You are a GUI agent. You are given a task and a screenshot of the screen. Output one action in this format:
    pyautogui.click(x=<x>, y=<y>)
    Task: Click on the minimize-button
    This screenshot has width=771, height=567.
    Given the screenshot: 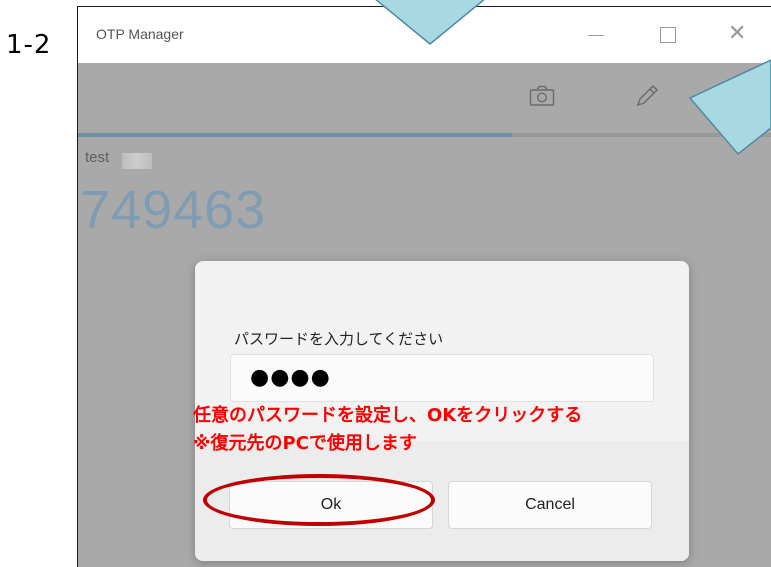 What is the action you would take?
    pyautogui.click(x=596, y=35)
    